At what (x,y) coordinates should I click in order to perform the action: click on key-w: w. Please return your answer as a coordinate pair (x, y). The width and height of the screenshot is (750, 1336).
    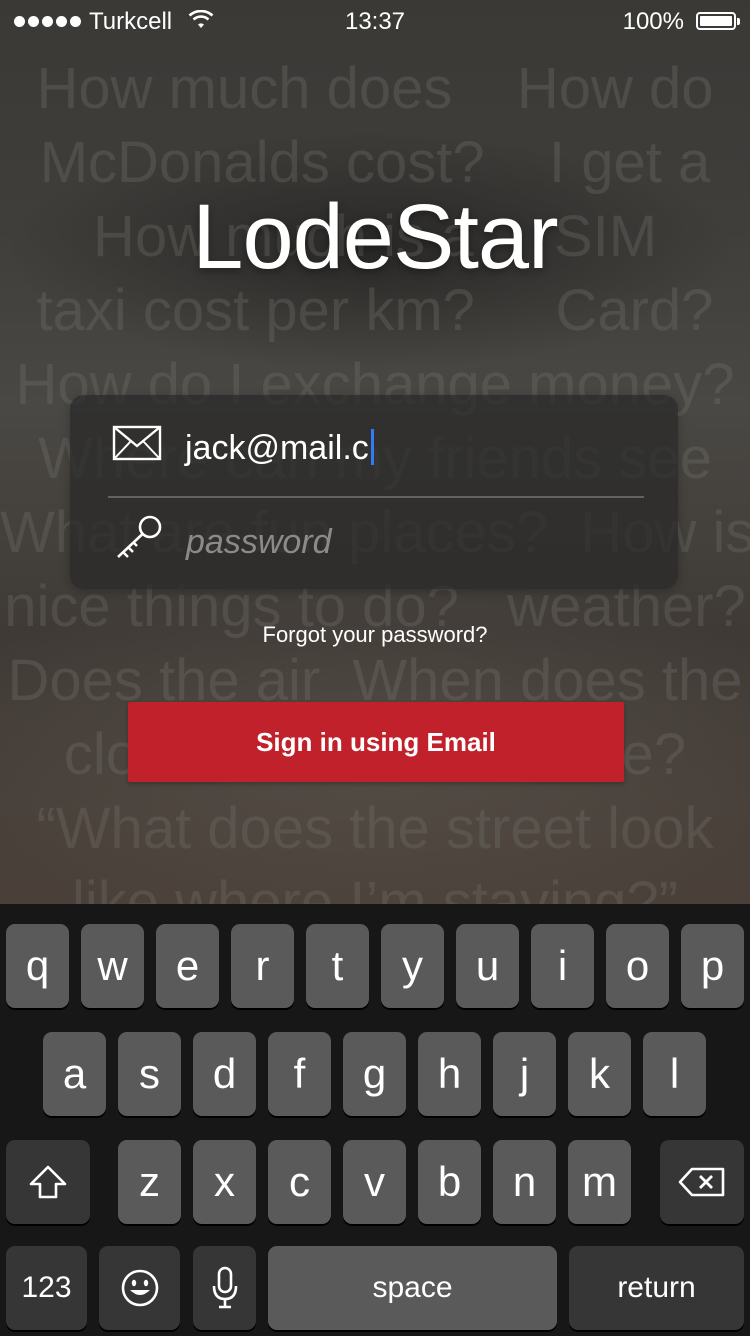
    Looking at the image, I should click on (112, 966).